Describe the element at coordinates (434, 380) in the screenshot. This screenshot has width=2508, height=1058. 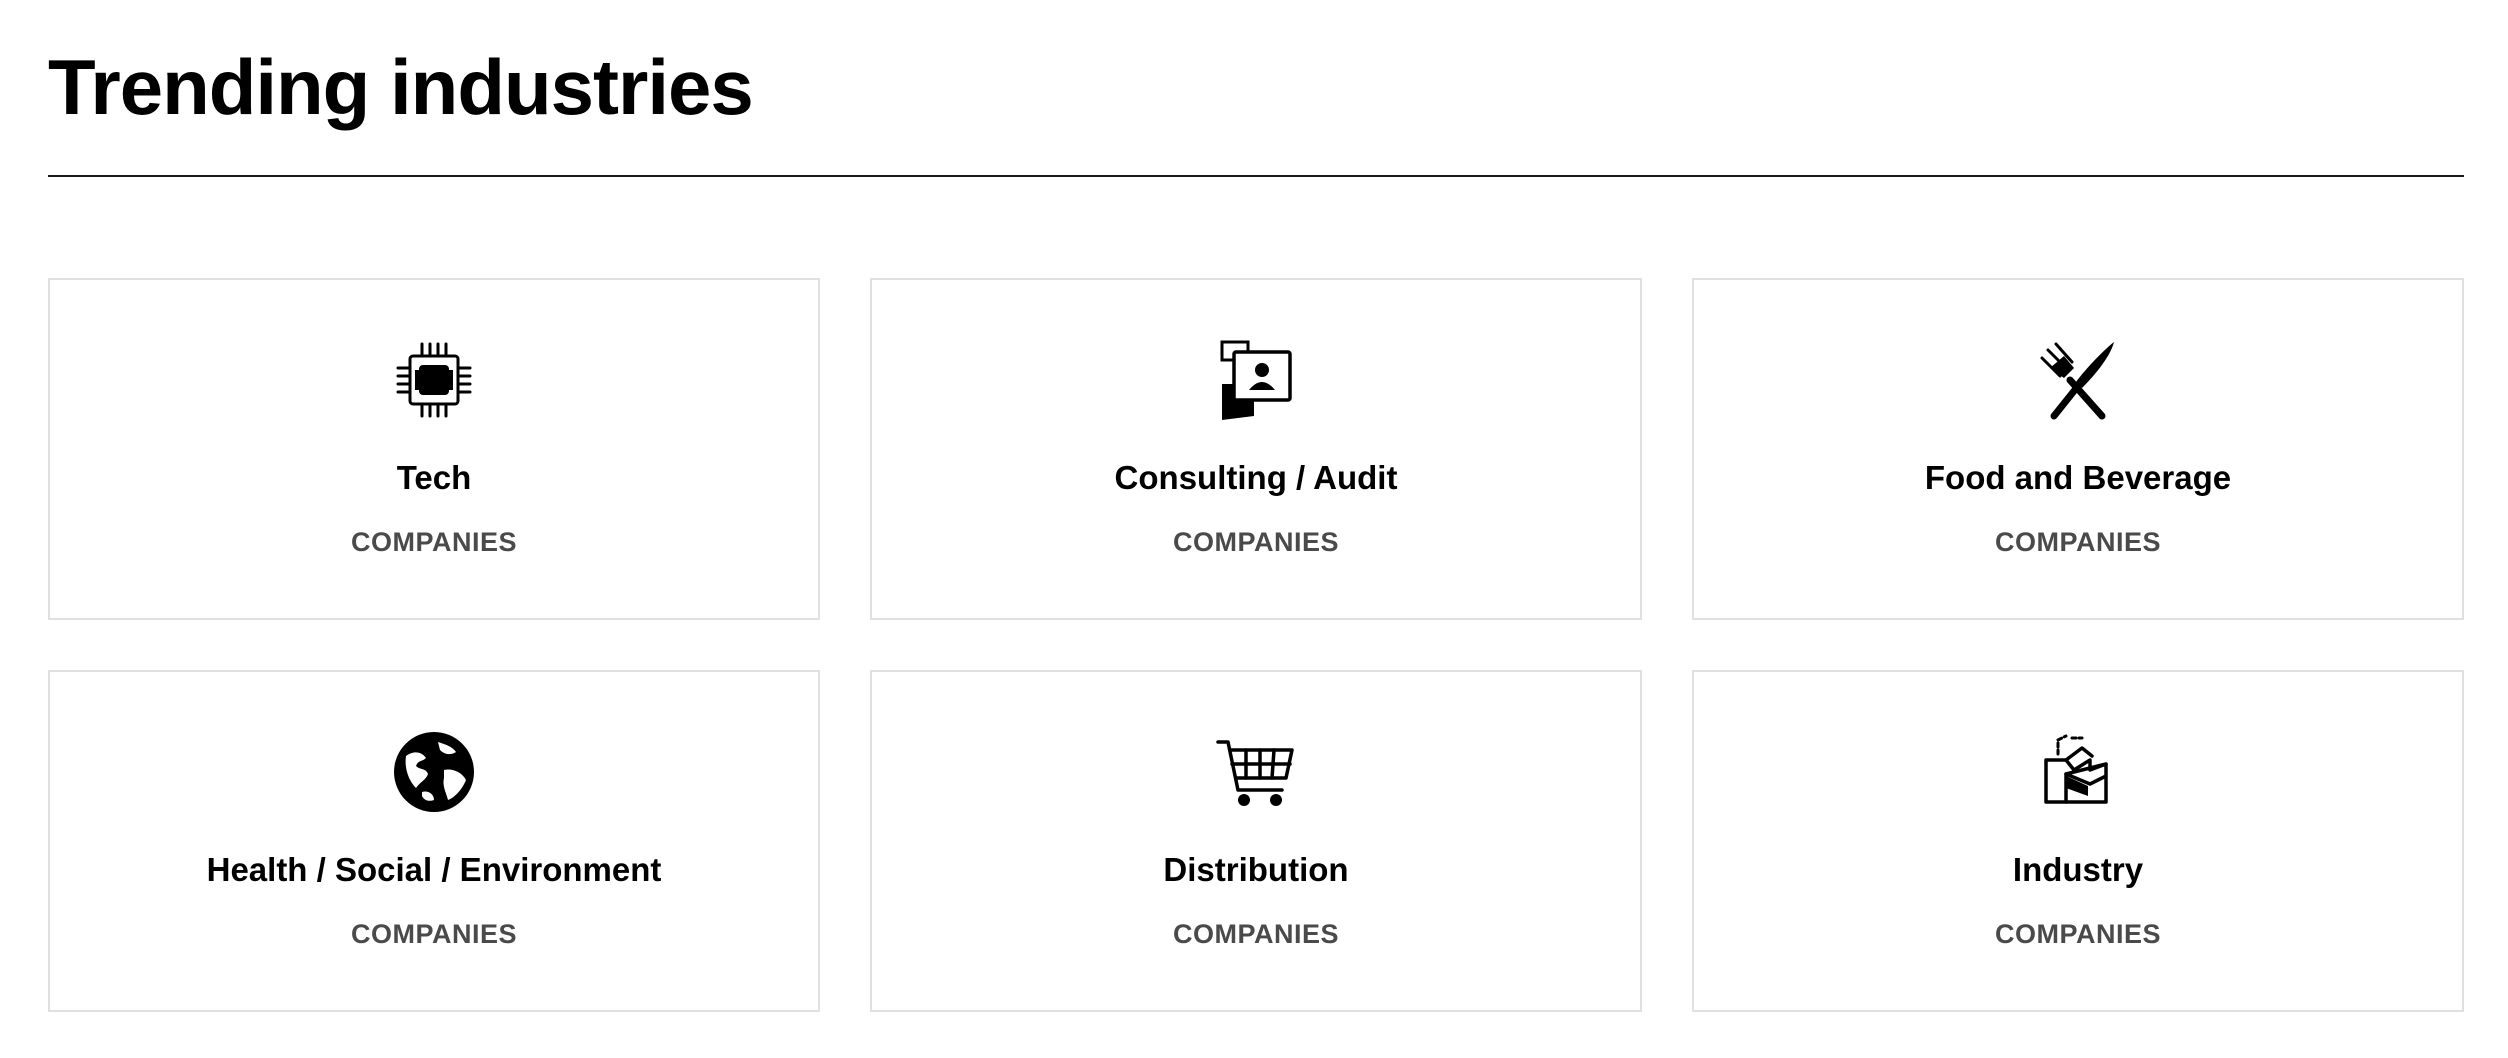
I see `microchip-icon` at that location.